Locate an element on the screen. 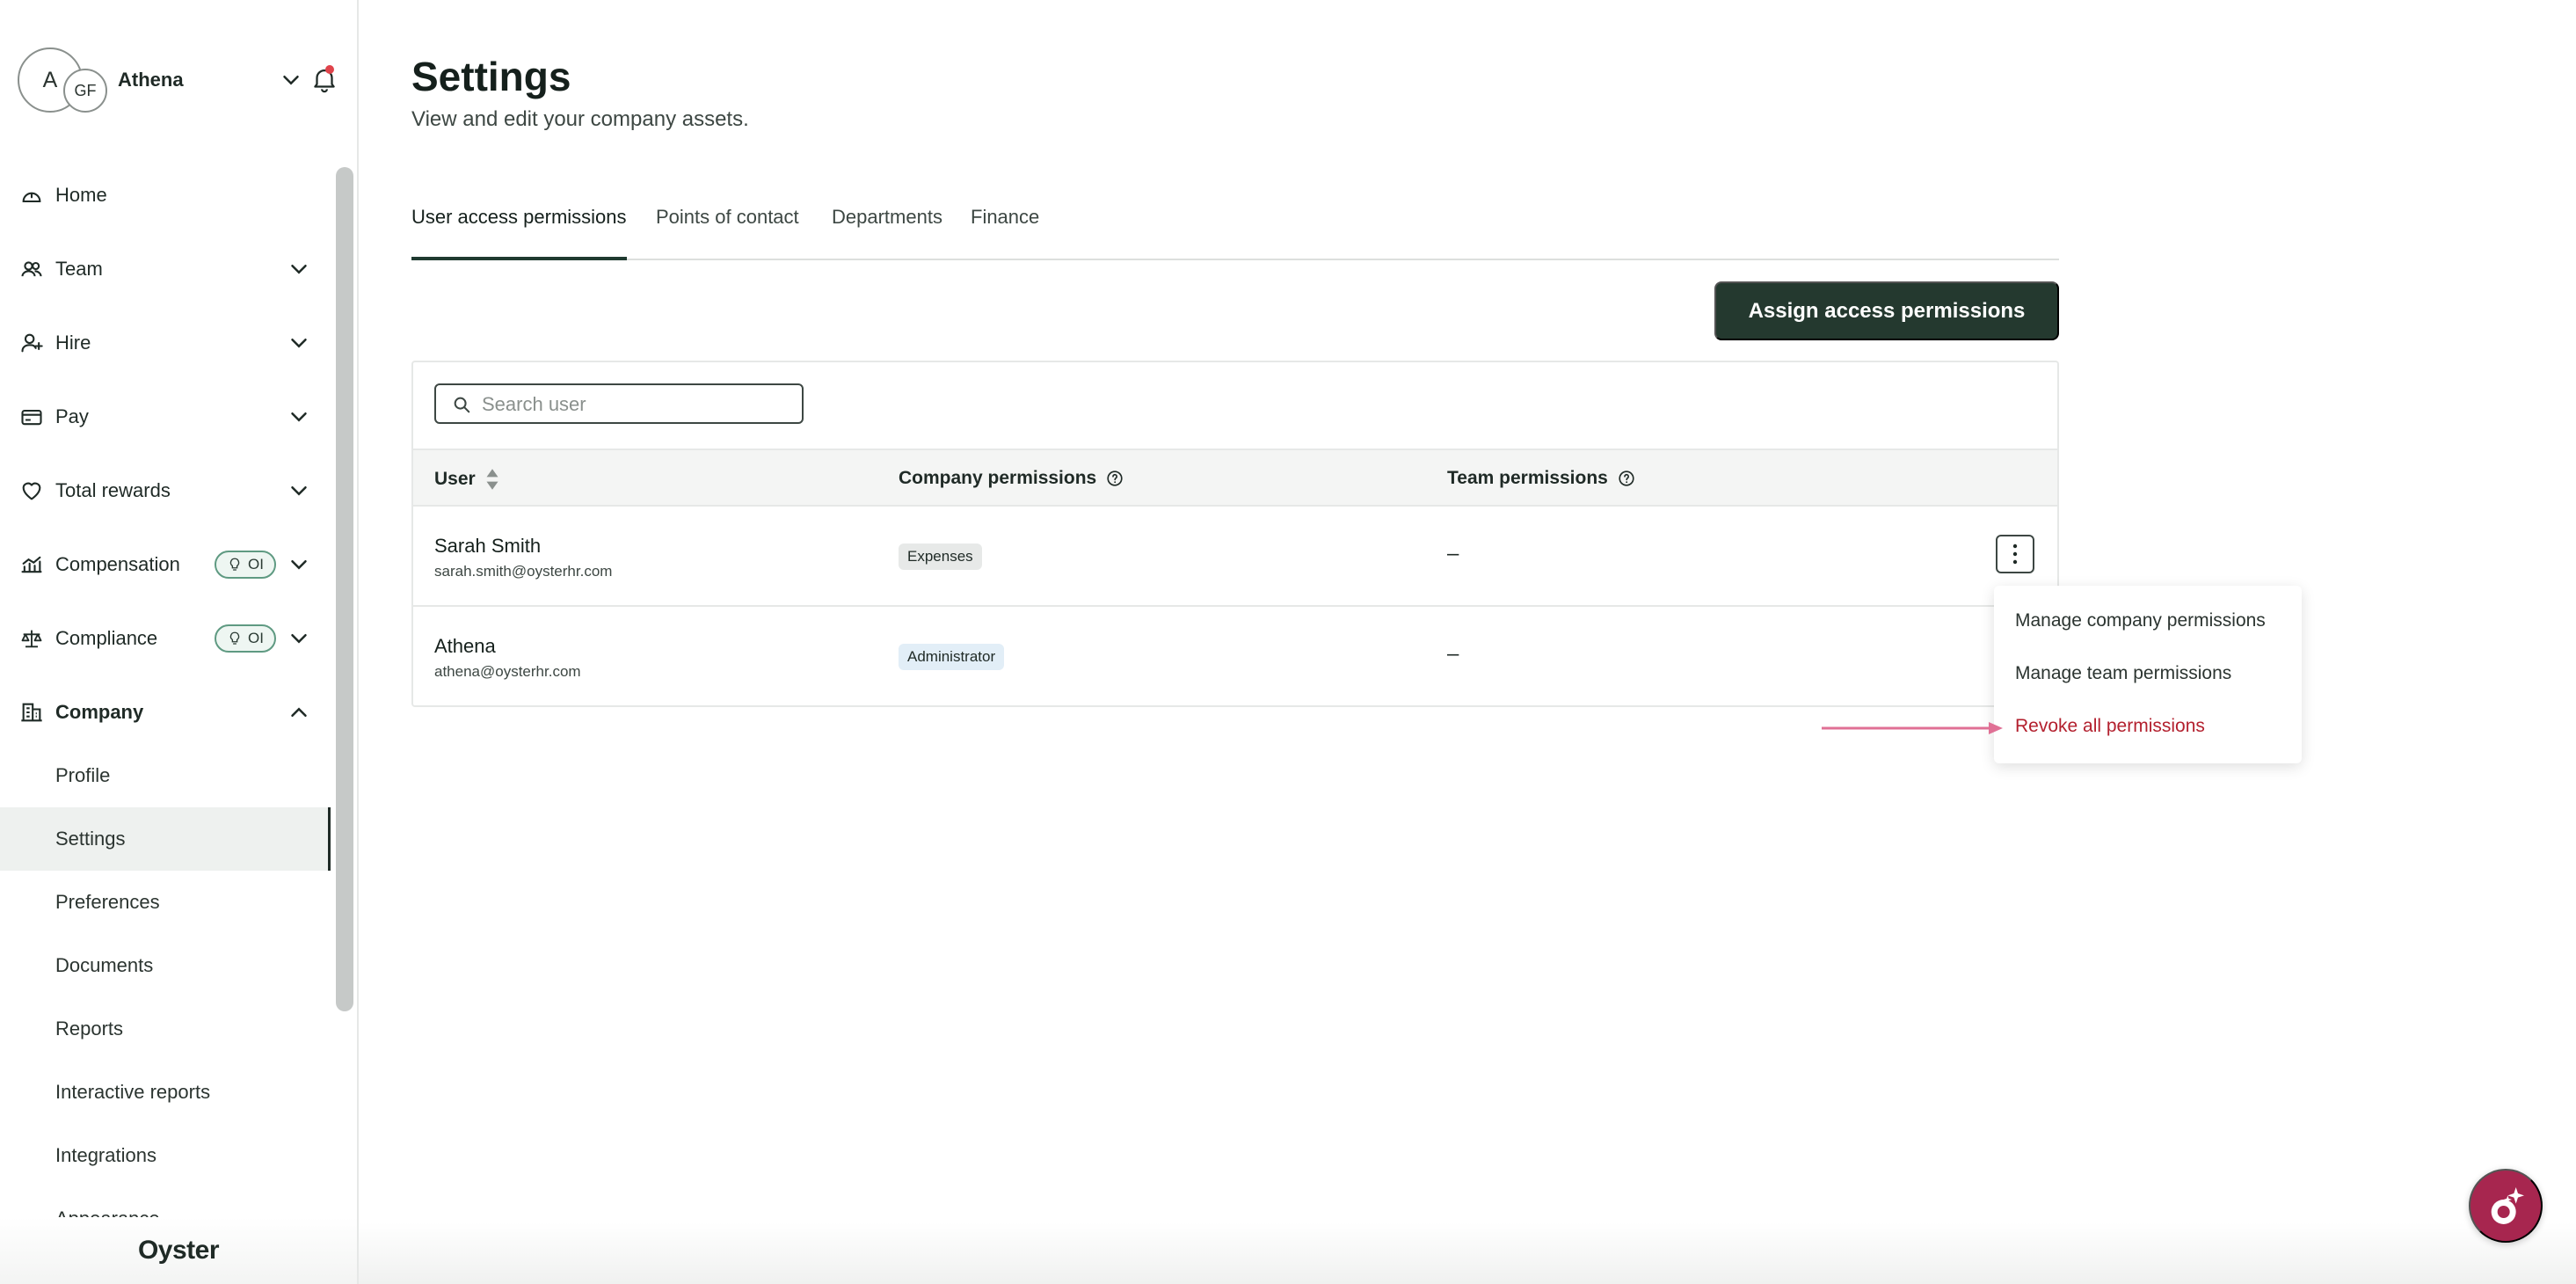  sparkle-chat-icon is located at coordinates (2507, 1205).